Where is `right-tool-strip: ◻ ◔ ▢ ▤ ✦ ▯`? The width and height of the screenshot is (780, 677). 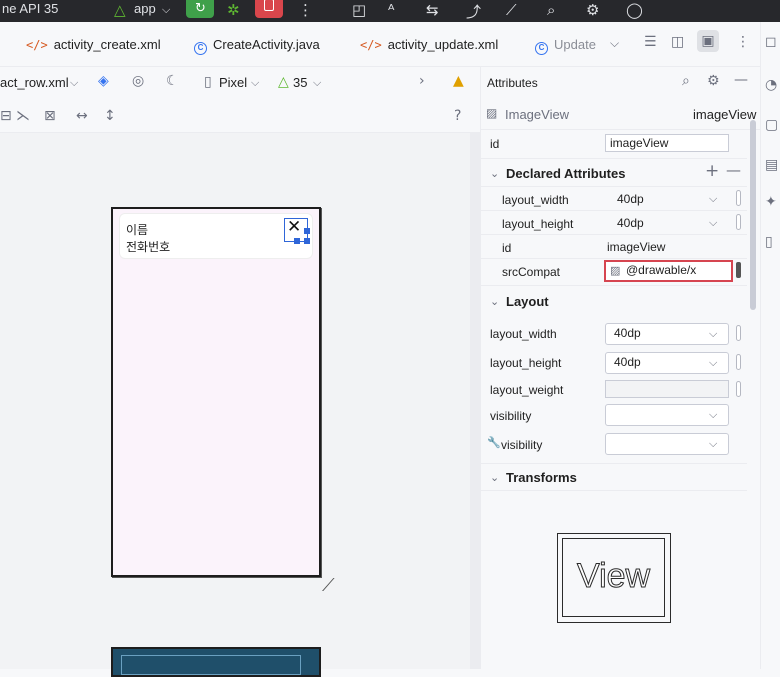
right-tool-strip: ◻ ◔ ▢ ▤ ✦ ▯ is located at coordinates (770, 345).